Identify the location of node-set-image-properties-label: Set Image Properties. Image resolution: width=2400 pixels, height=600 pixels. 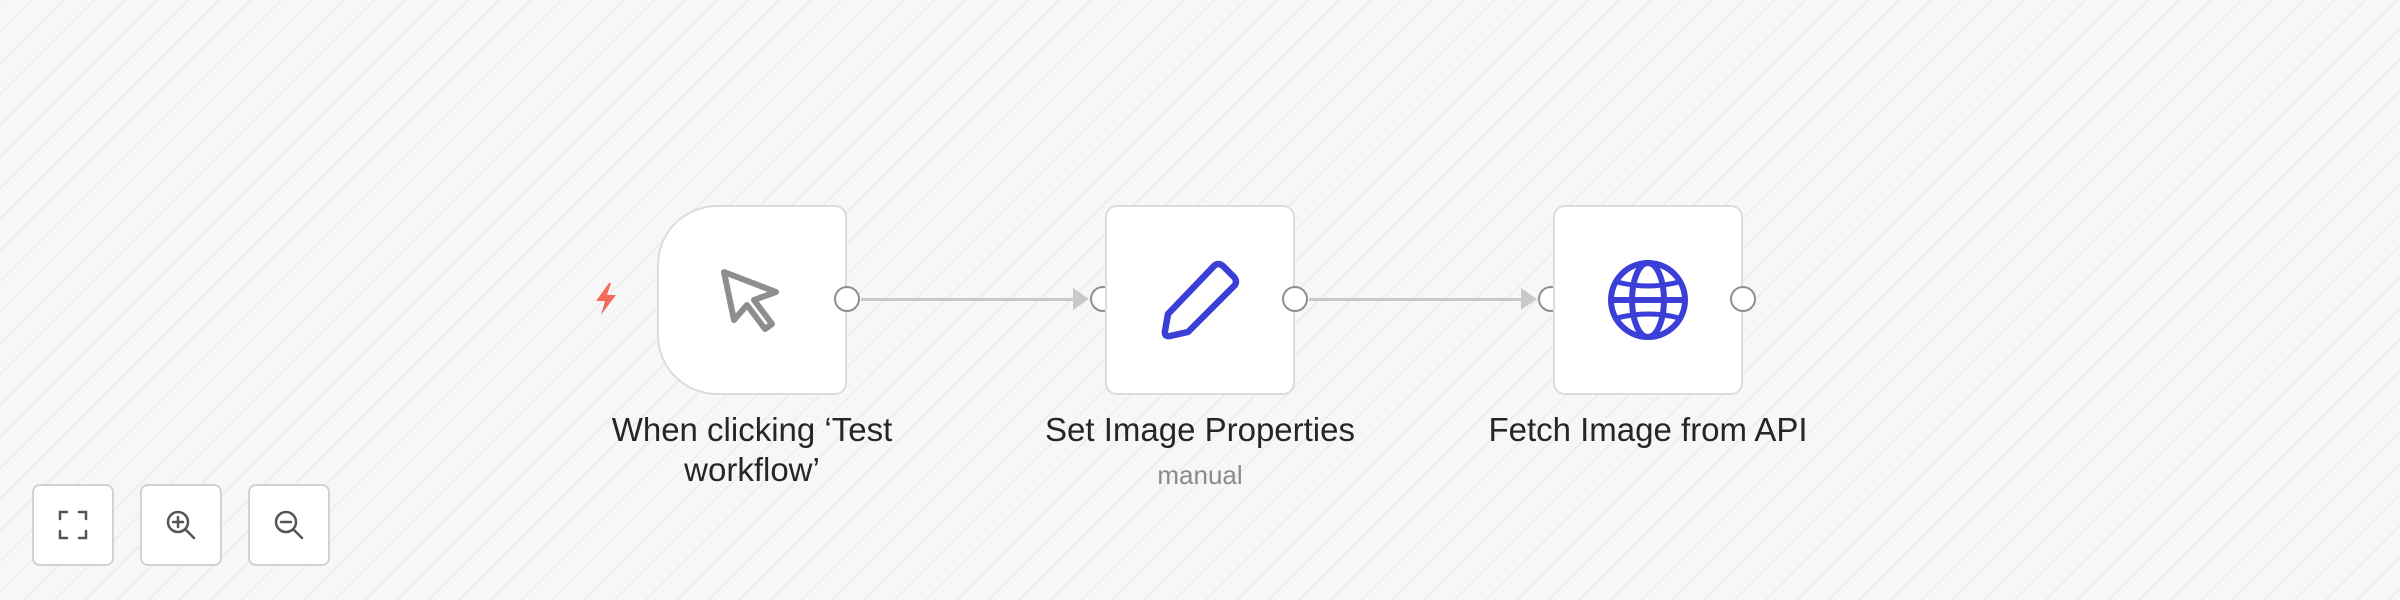
(1200, 429).